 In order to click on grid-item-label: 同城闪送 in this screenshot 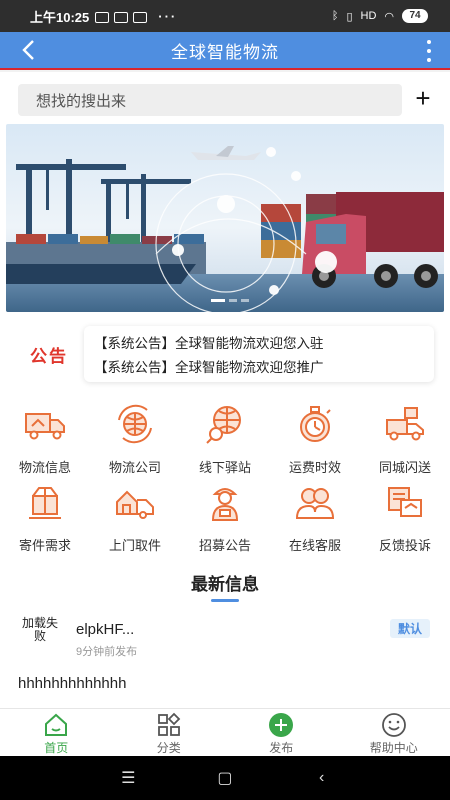, I will do `click(404, 467)`.